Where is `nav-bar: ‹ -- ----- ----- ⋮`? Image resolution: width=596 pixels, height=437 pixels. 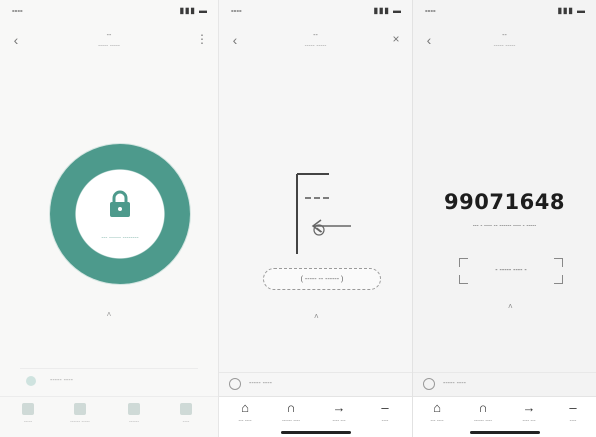 nav-bar: ‹ -- ----- ----- ⋮ is located at coordinates (109, 42).